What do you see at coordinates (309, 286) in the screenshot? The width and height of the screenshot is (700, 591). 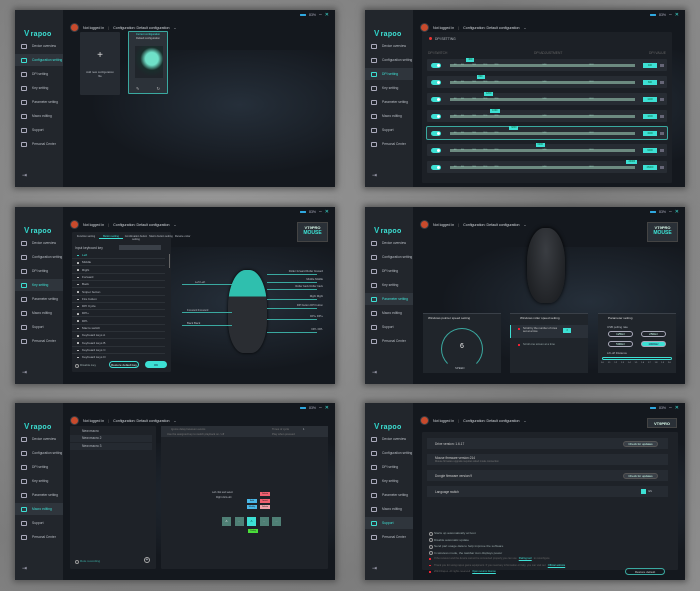 I see `button-label-right: Roller back Roller back` at bounding box center [309, 286].